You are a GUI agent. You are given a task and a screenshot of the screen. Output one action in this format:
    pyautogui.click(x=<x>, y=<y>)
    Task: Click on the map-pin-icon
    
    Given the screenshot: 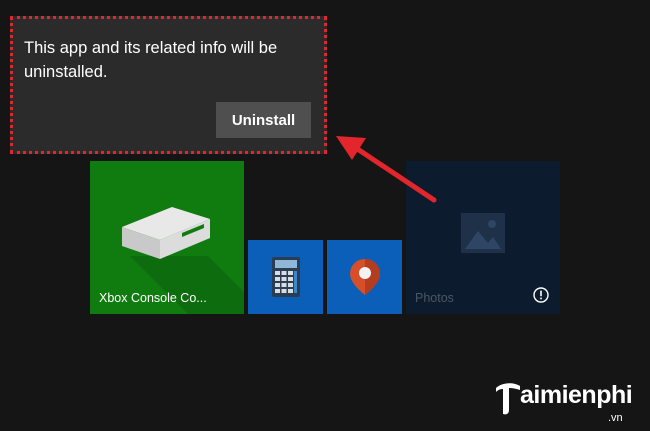 What is the action you would take?
    pyautogui.click(x=365, y=277)
    